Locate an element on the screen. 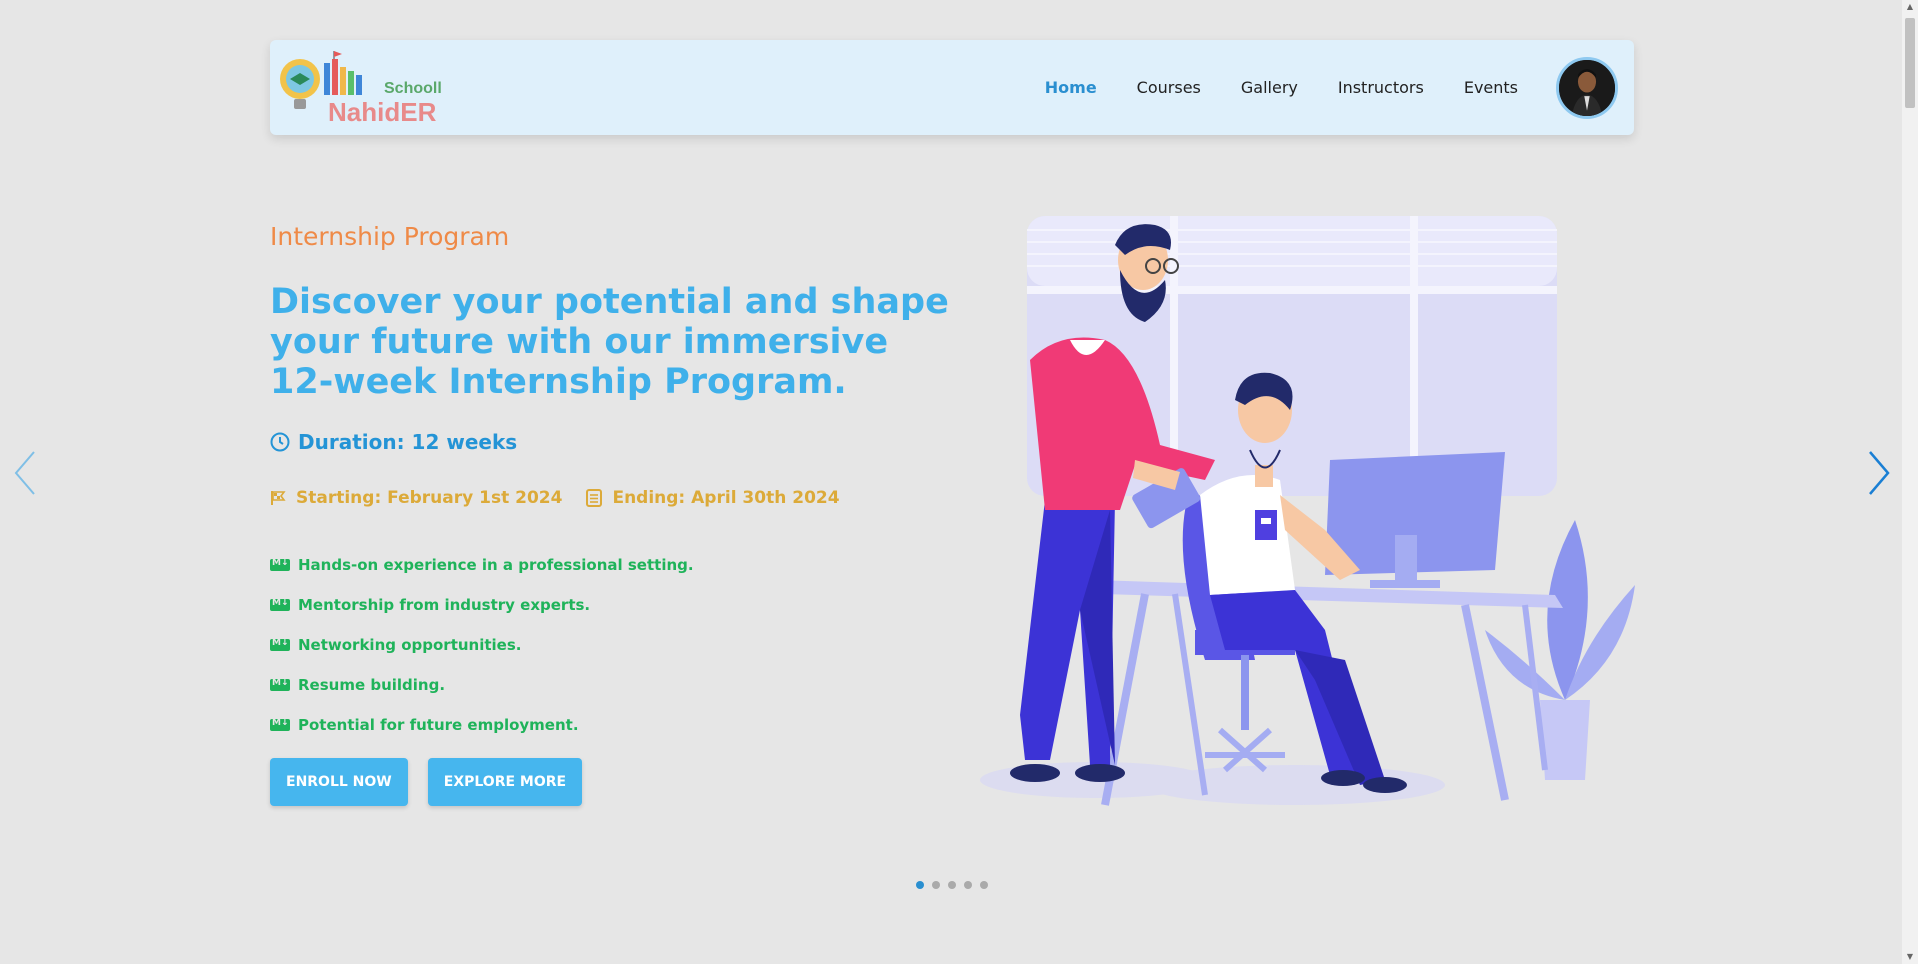 This screenshot has height=964, width=1918. nav-events: Events is located at coordinates (1491, 87).